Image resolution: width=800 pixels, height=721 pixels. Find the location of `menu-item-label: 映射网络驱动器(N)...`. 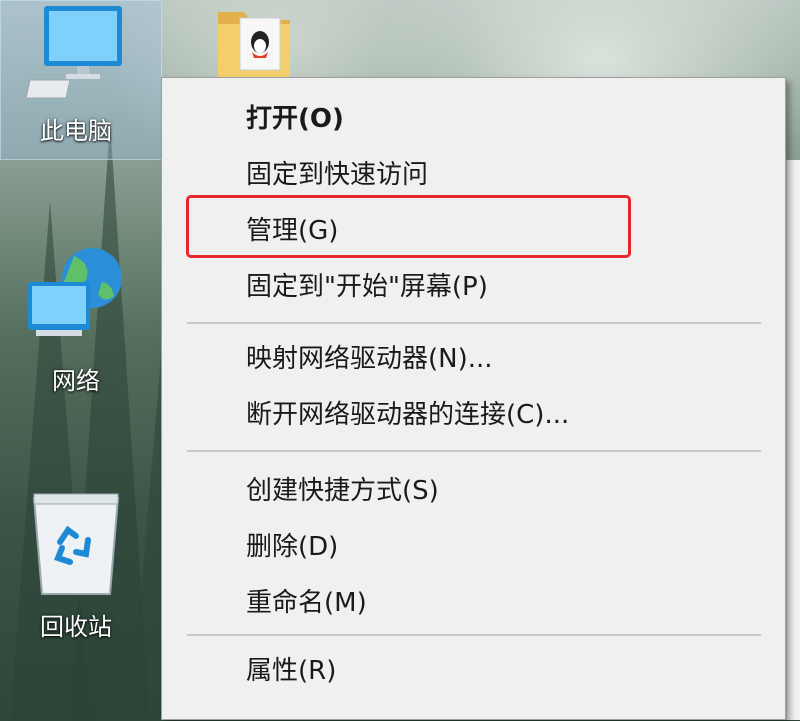

menu-item-label: 映射网络驱动器(N)... is located at coordinates (369, 359).